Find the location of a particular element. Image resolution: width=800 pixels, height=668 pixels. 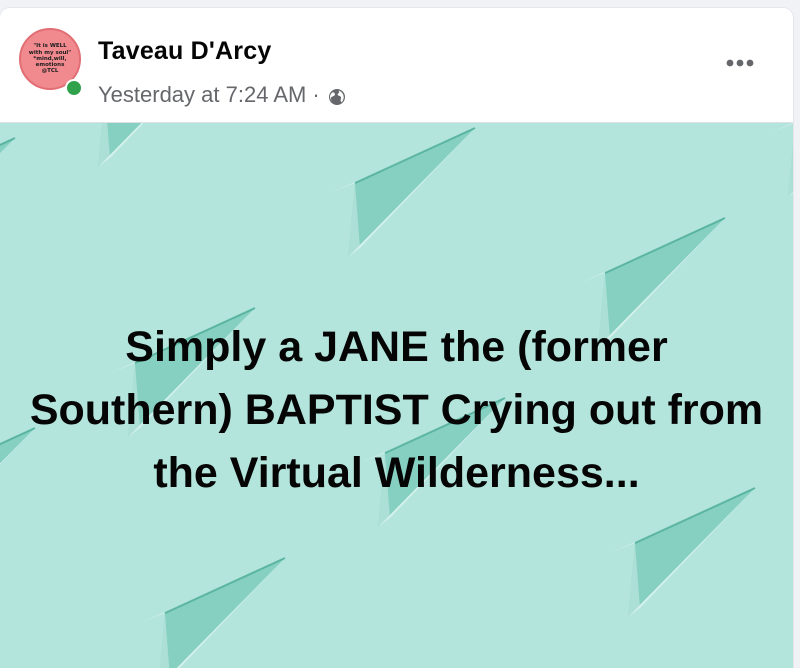

post-meta: Yesterday at 7:24 AM · is located at coordinates (222, 95).